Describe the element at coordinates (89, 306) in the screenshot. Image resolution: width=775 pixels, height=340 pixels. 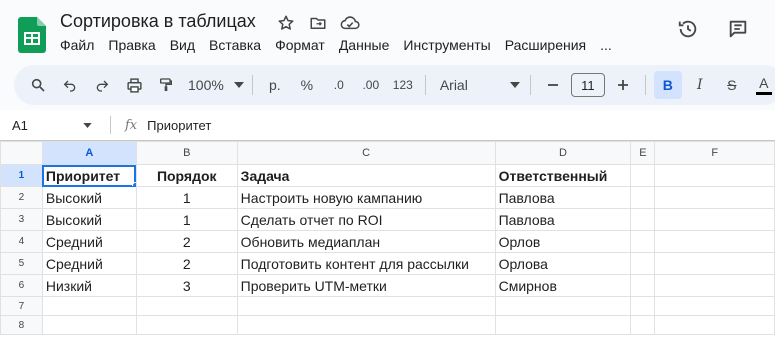
I see `cell-a7` at that location.